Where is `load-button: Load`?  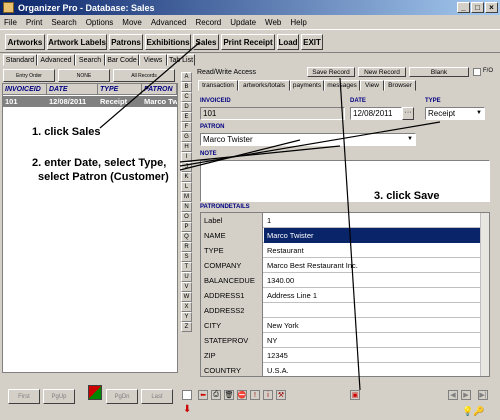
load-button: Load is located at coordinates (288, 42).